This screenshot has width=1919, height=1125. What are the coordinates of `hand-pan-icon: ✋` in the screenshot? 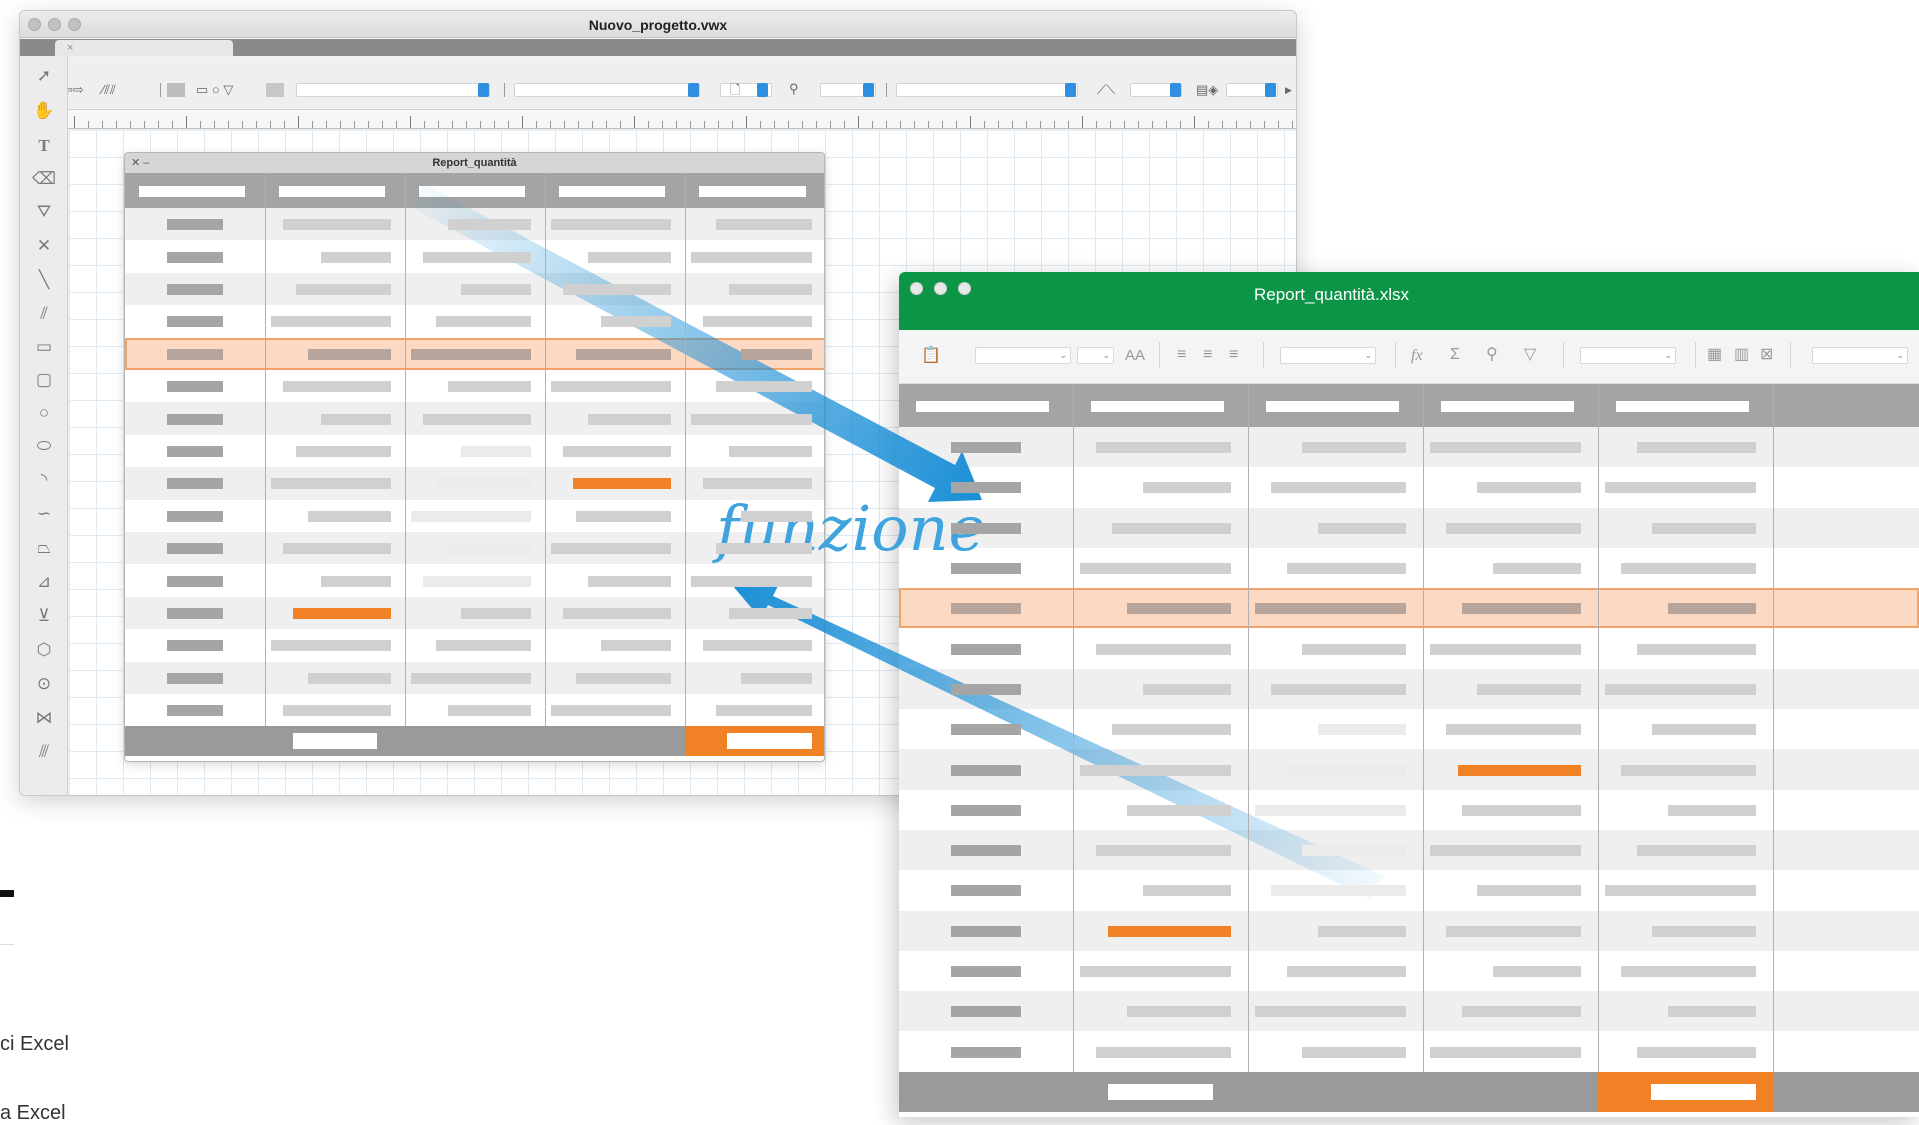 It's located at (44, 111).